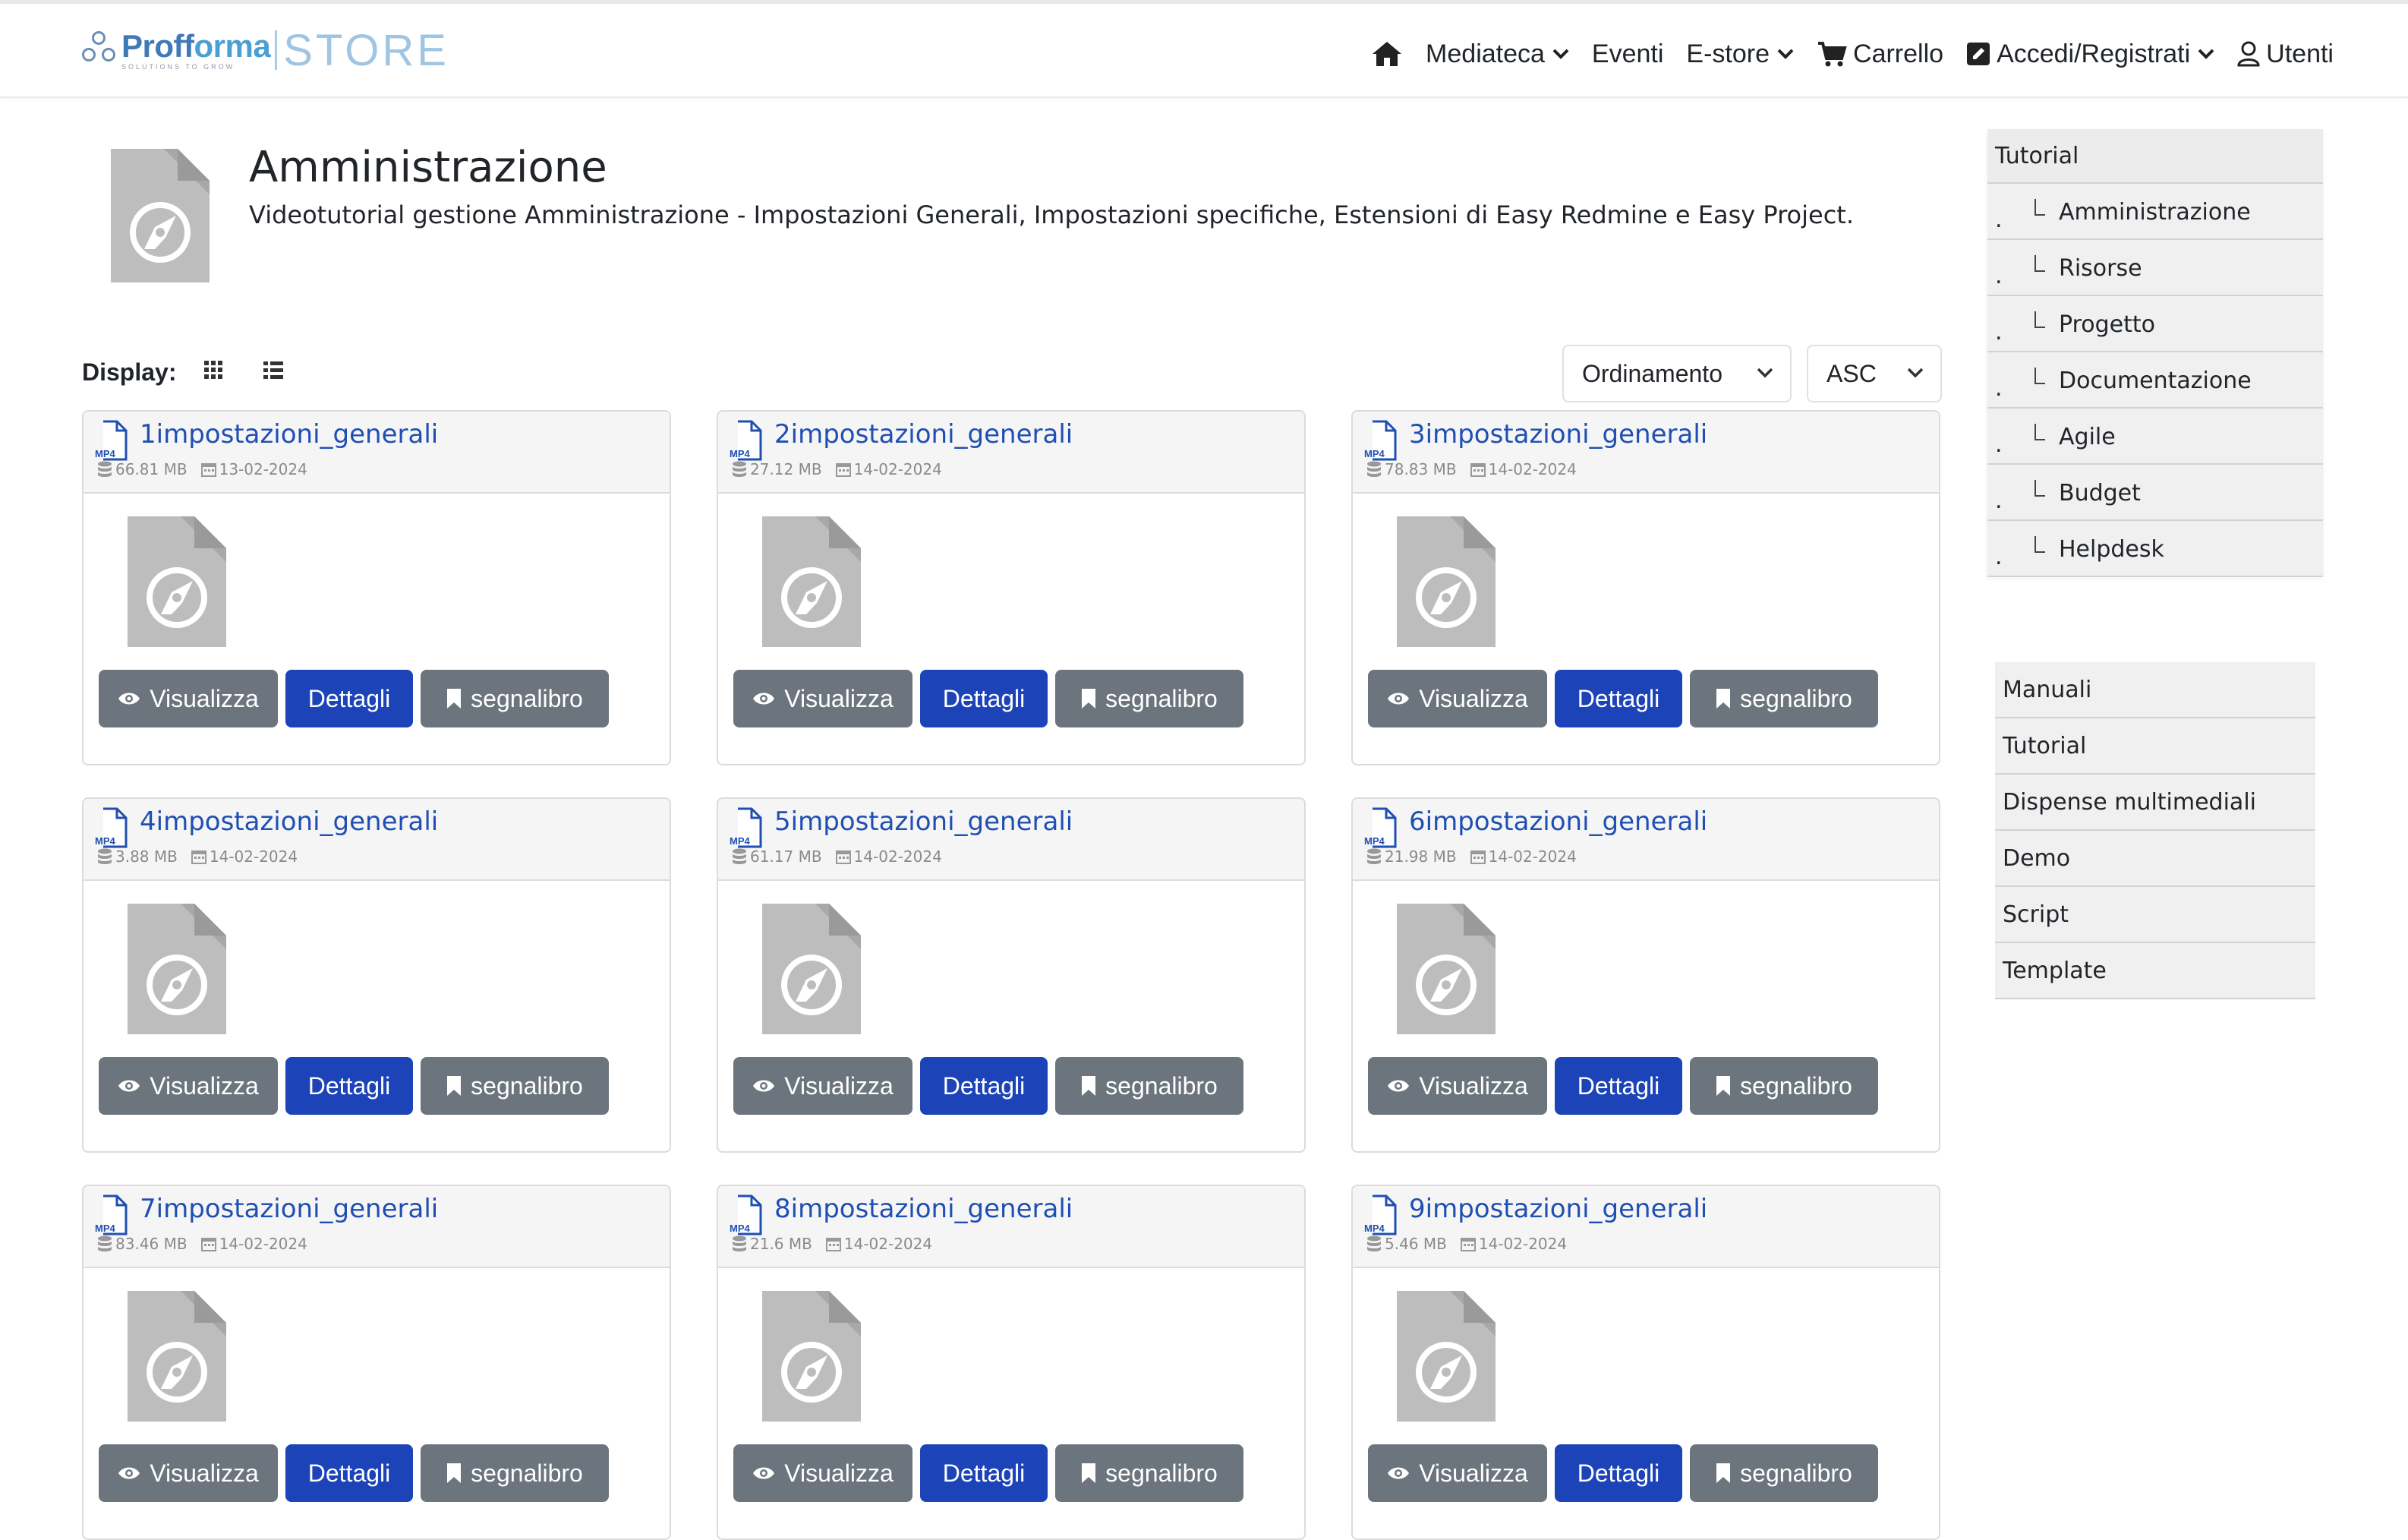  What do you see at coordinates (263, 469) in the screenshot?
I see `file-date: 13-02-2024` at bounding box center [263, 469].